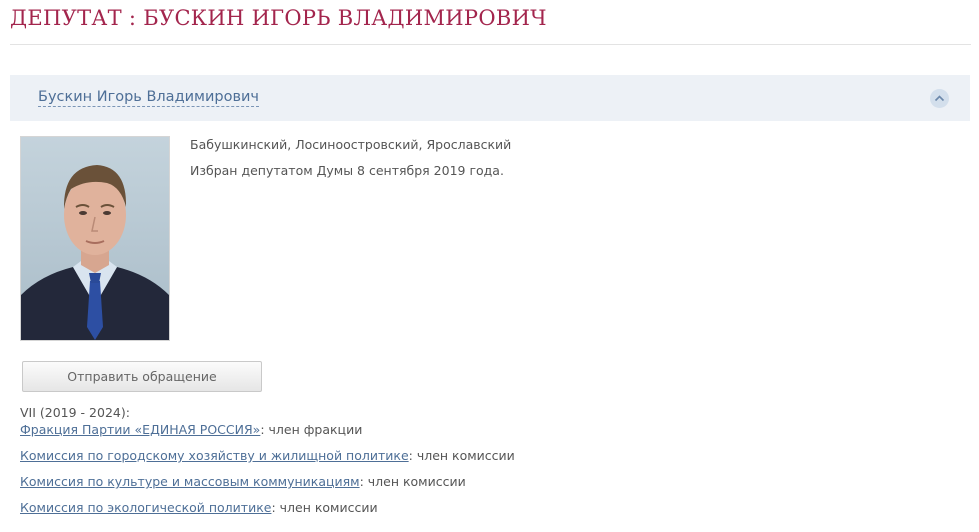 The width and height of the screenshot is (979, 532). I want to click on deputy-portrait, so click(95, 238).